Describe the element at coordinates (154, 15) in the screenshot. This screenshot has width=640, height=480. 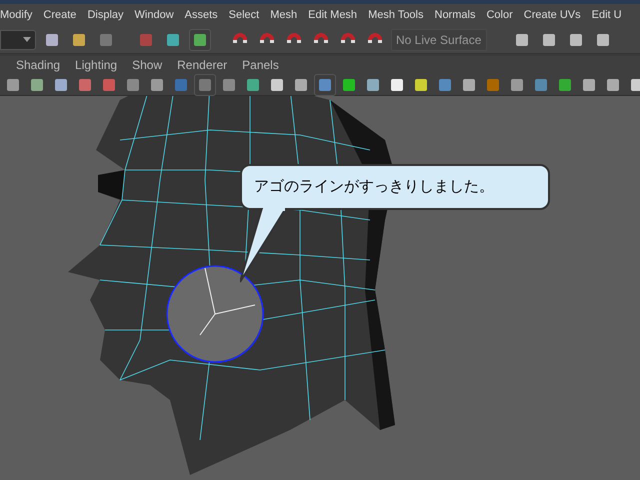
I see `menu-item: Window` at that location.